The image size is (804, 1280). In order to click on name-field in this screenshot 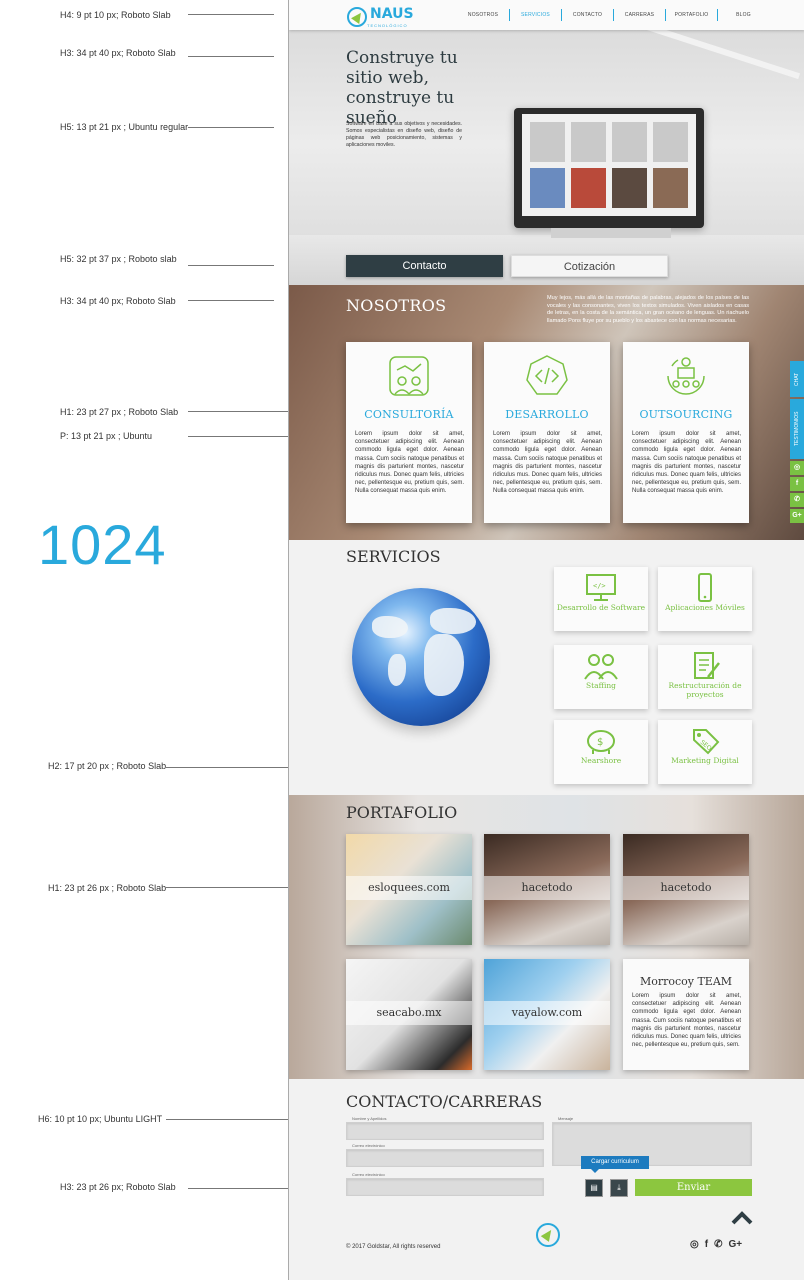, I will do `click(445, 1131)`.